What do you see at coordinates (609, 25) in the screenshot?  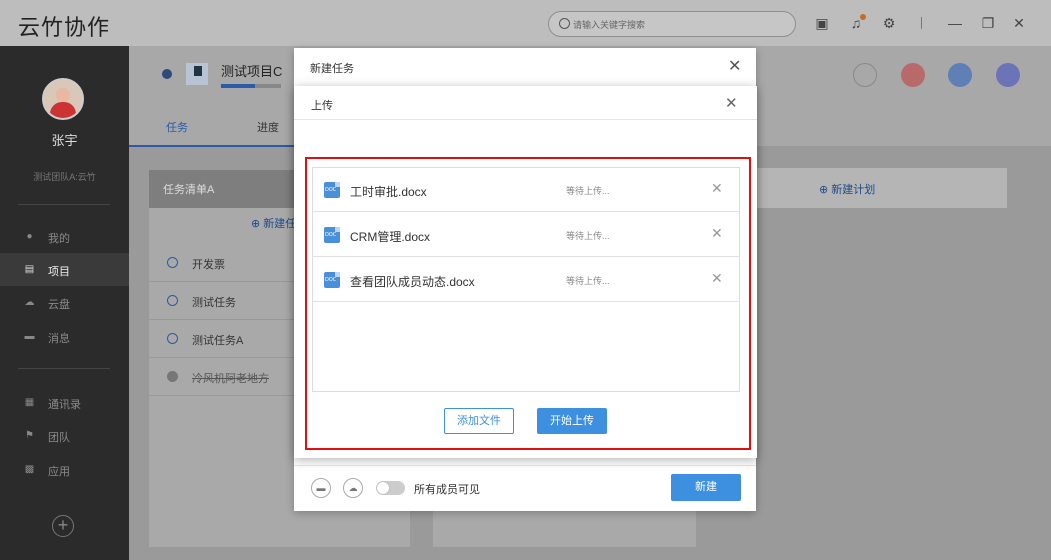 I see `search-placeholder: 请输入关键字搜索` at bounding box center [609, 25].